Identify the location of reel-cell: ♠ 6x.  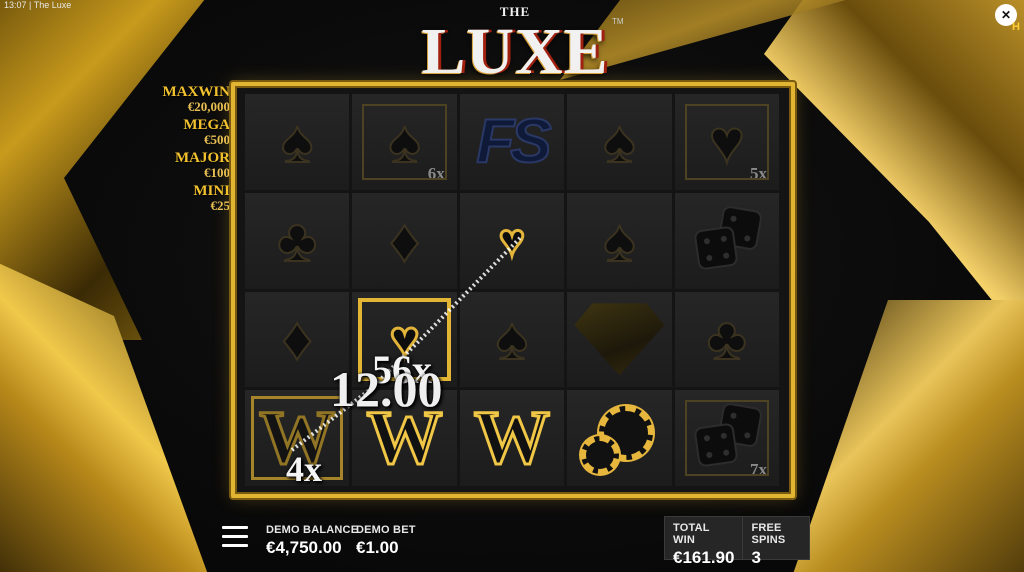
(404, 142).